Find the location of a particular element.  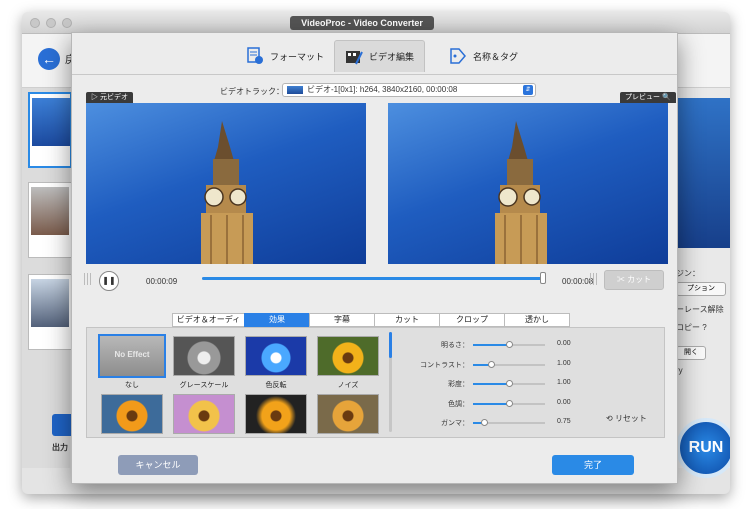

effect-none-thumb-text: No Effect is located at coordinates (132, 354).